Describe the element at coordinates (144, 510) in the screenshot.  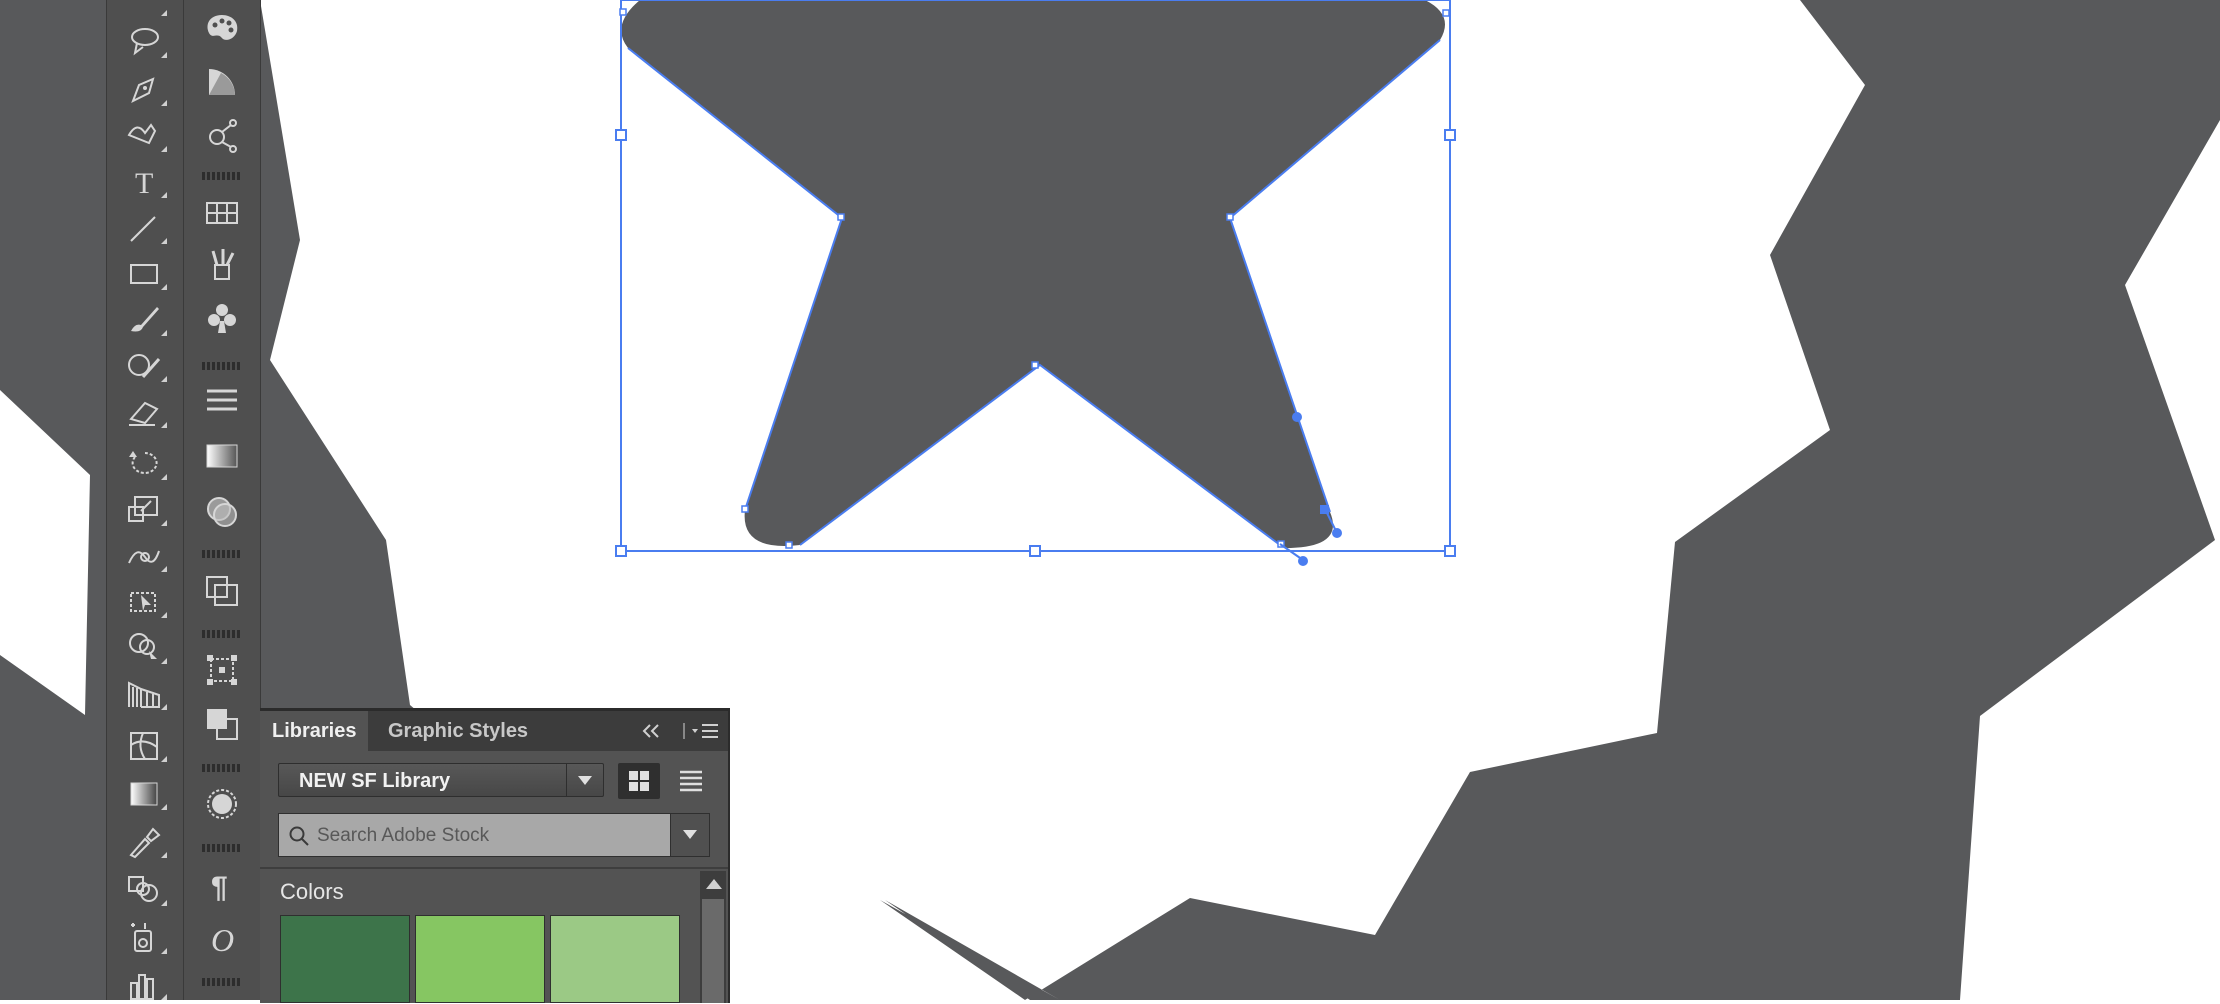
I see `scale-icon` at that location.